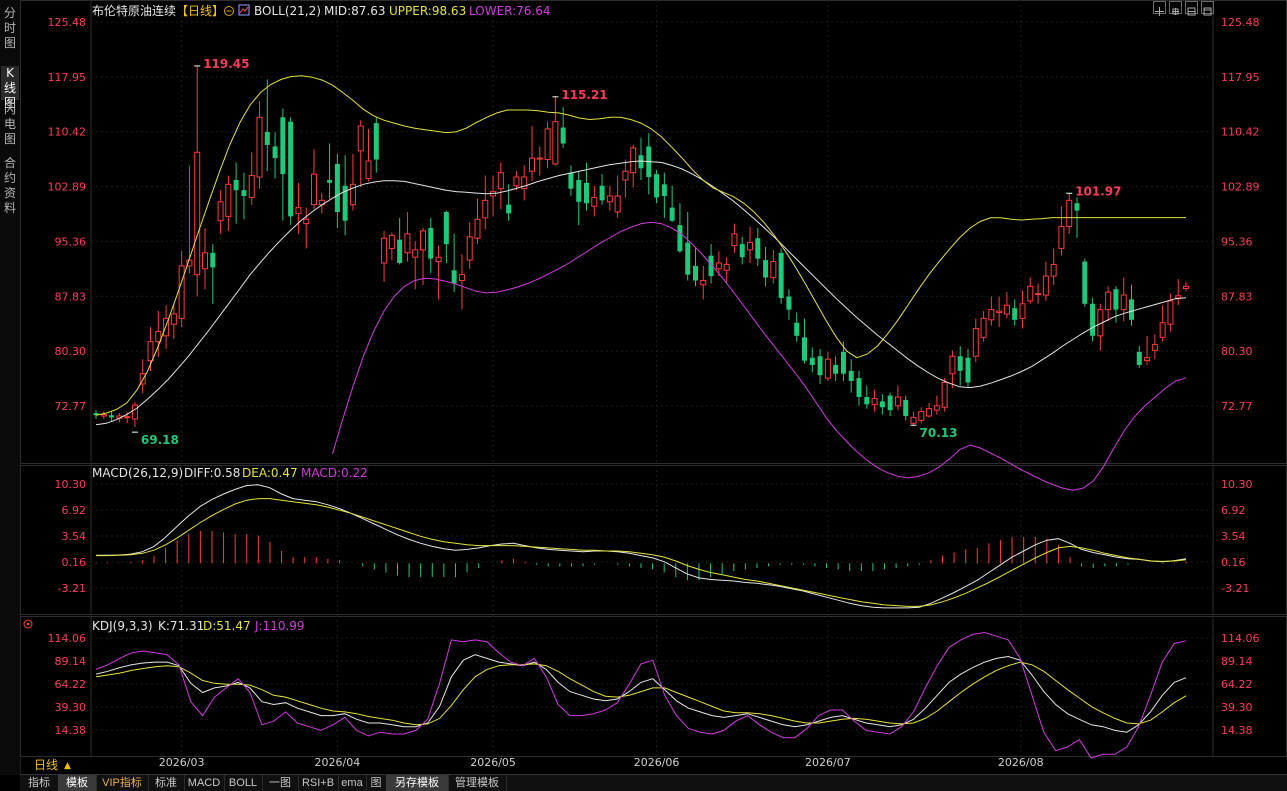 The height and width of the screenshot is (791, 1287). I want to click on bottom-tab: 指标, so click(39, 783).